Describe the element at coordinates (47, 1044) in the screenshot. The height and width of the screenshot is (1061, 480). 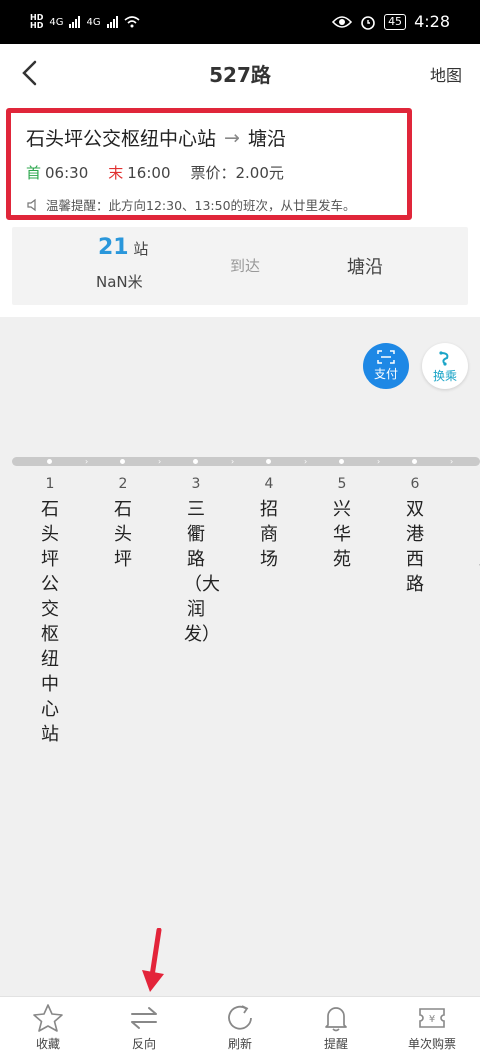
I see `nav-favorite-label: 收藏` at that location.